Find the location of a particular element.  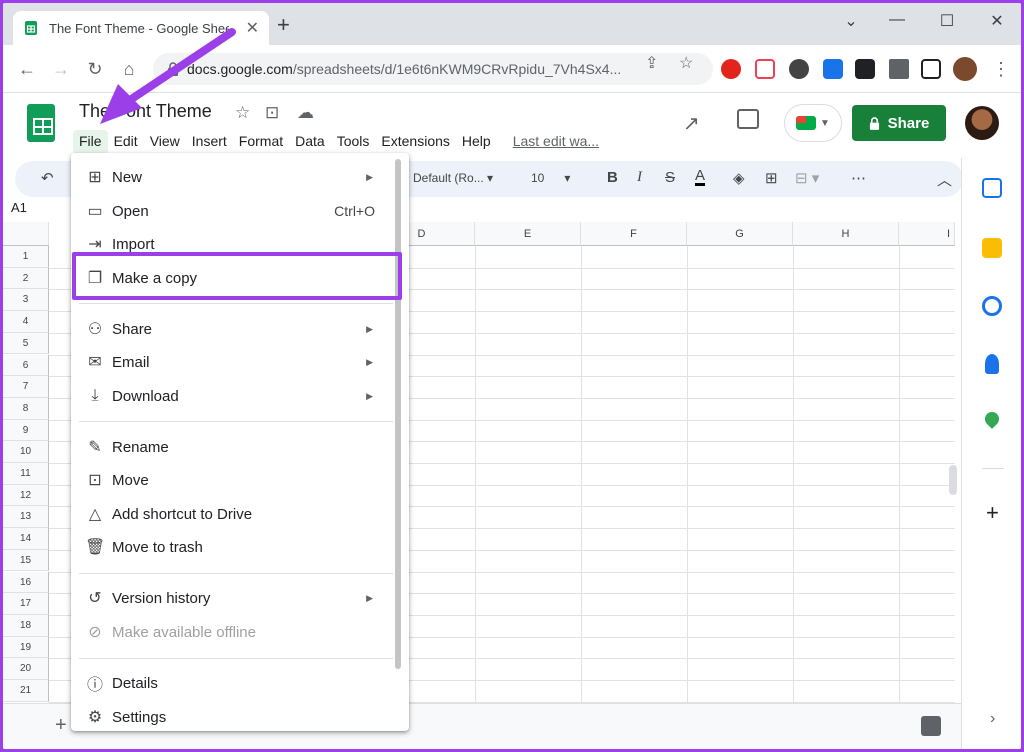

font-size-select: 10 ▾ is located at coordinates (550, 178).